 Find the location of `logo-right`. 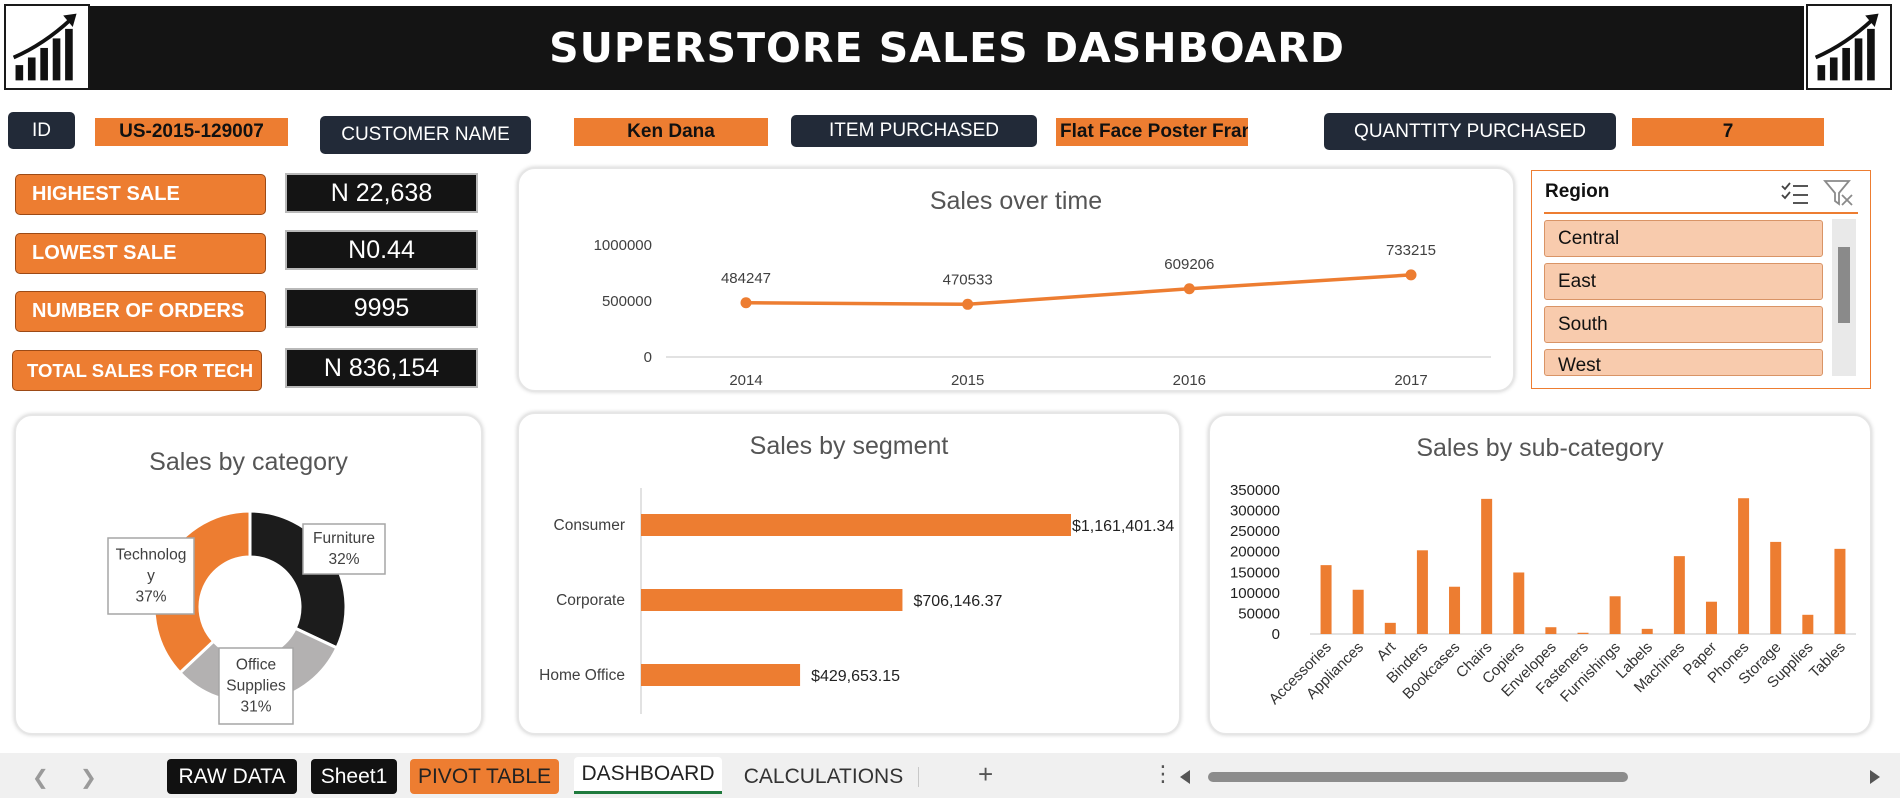

logo-right is located at coordinates (1849, 47).